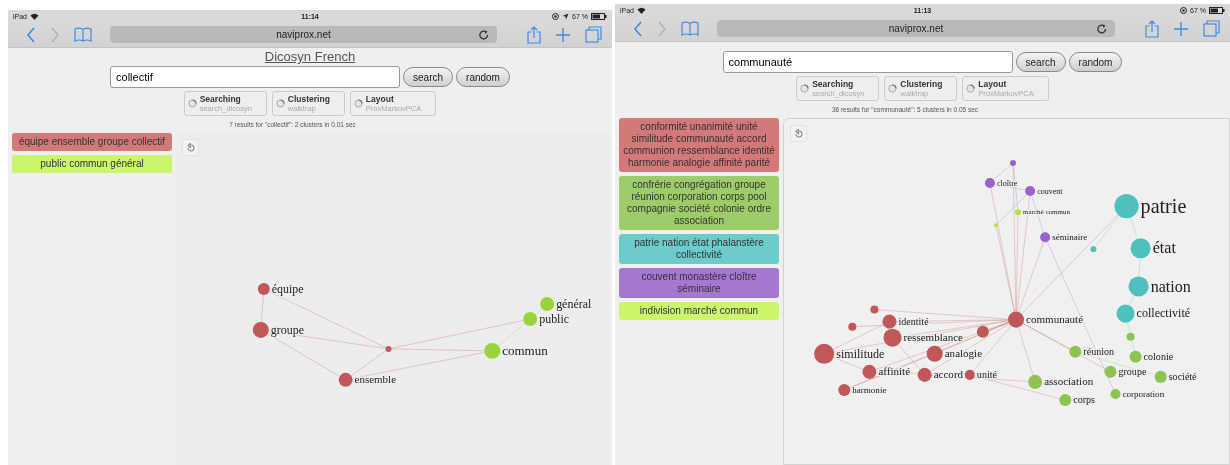 This screenshot has width=1230, height=465. Describe the element at coordinates (375, 379) in the screenshot. I see `node-label: ensemble` at that location.